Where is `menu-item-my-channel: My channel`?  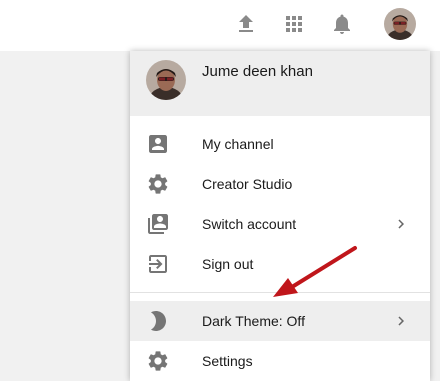
menu-item-my-channel: My channel is located at coordinates (280, 144).